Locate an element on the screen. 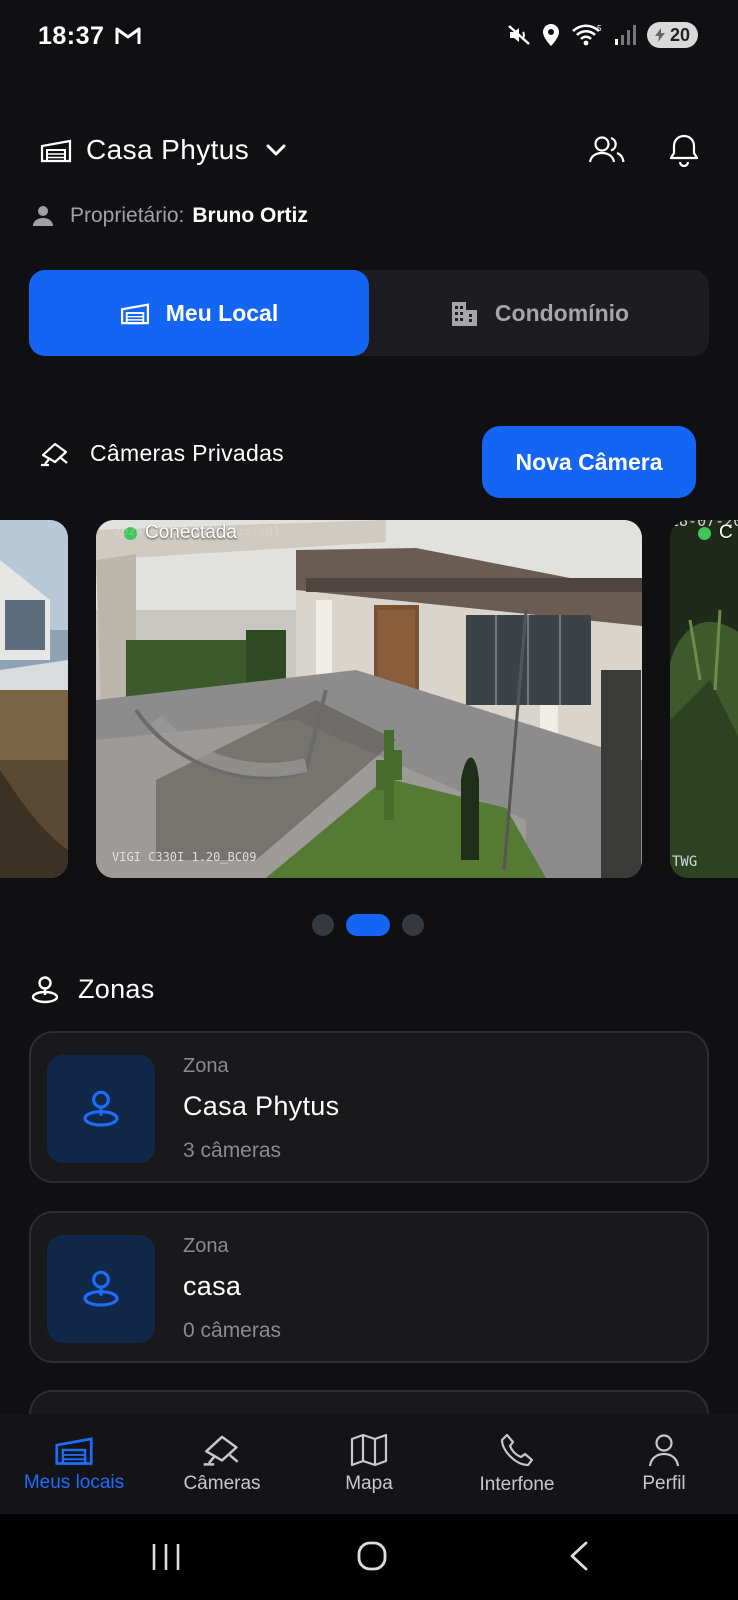 The image size is (738, 1600). place-selector: Casa Phytus is located at coordinates (164, 150).